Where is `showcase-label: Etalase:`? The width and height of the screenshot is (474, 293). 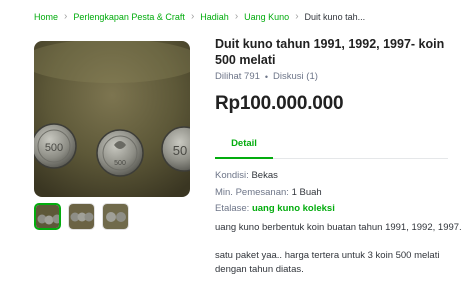
showcase-label: Etalase: is located at coordinates (232, 208).